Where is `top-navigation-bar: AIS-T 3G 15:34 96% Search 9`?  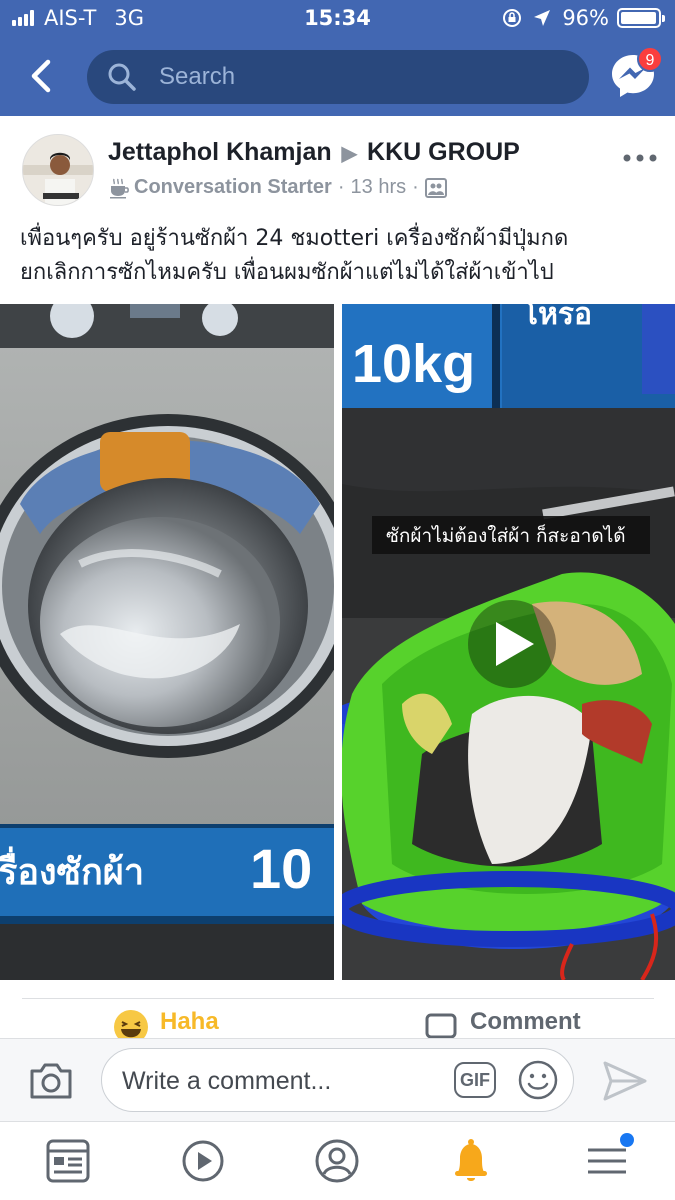 top-navigation-bar: AIS-T 3G 15:34 96% Search 9 is located at coordinates (337, 58).